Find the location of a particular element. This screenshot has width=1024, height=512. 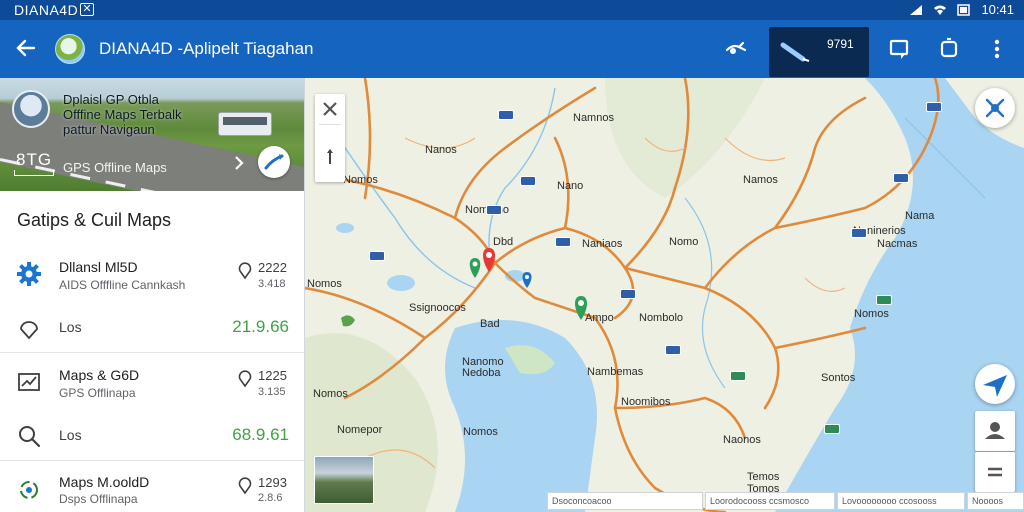

map-label: Nomo is located at coordinates (684, 242).